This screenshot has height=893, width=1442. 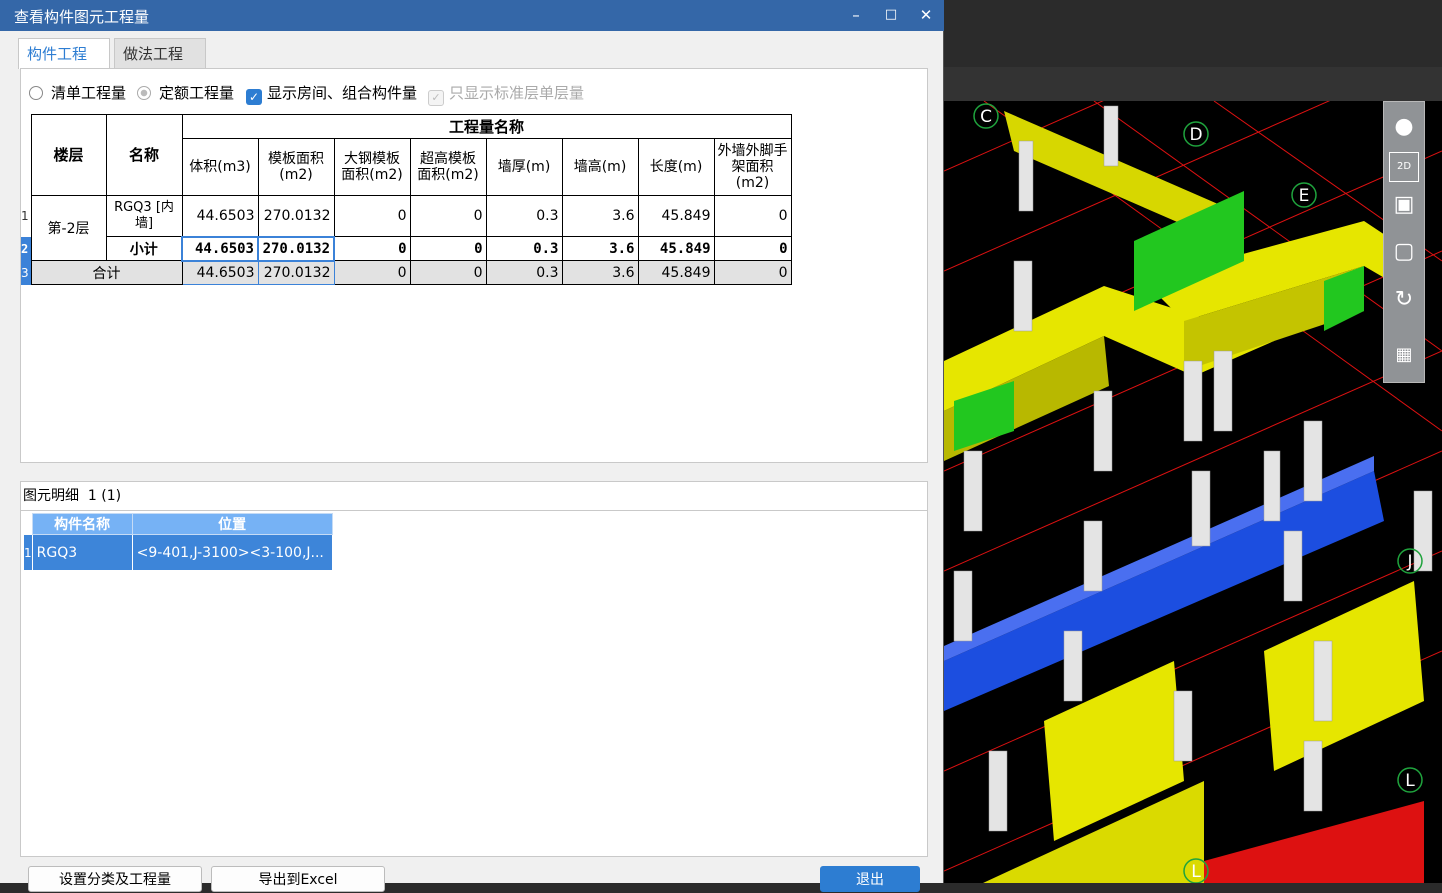 What do you see at coordinates (331, 94) in the screenshot?
I see `checkbox-show-rooms: ✓ 显示房间、组合构件量` at bounding box center [331, 94].